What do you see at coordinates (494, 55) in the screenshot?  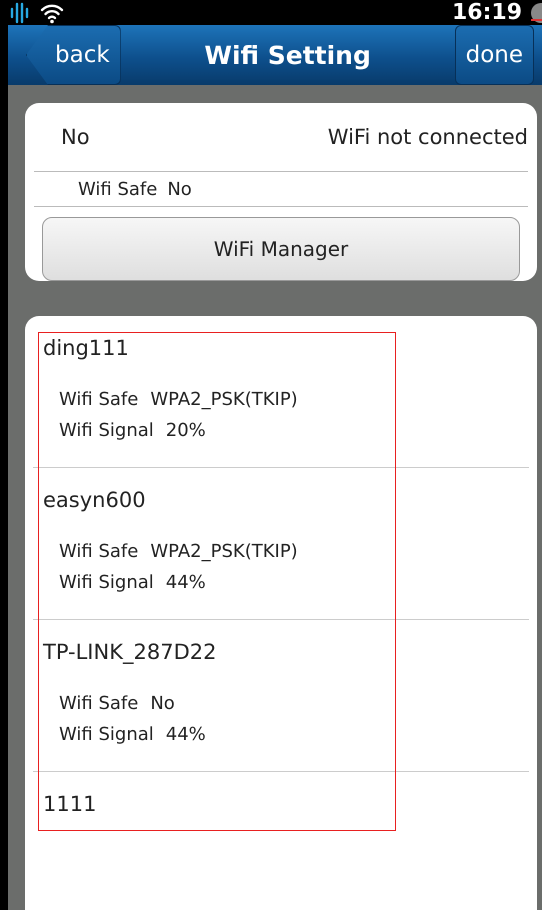 I see `done-button: done` at bounding box center [494, 55].